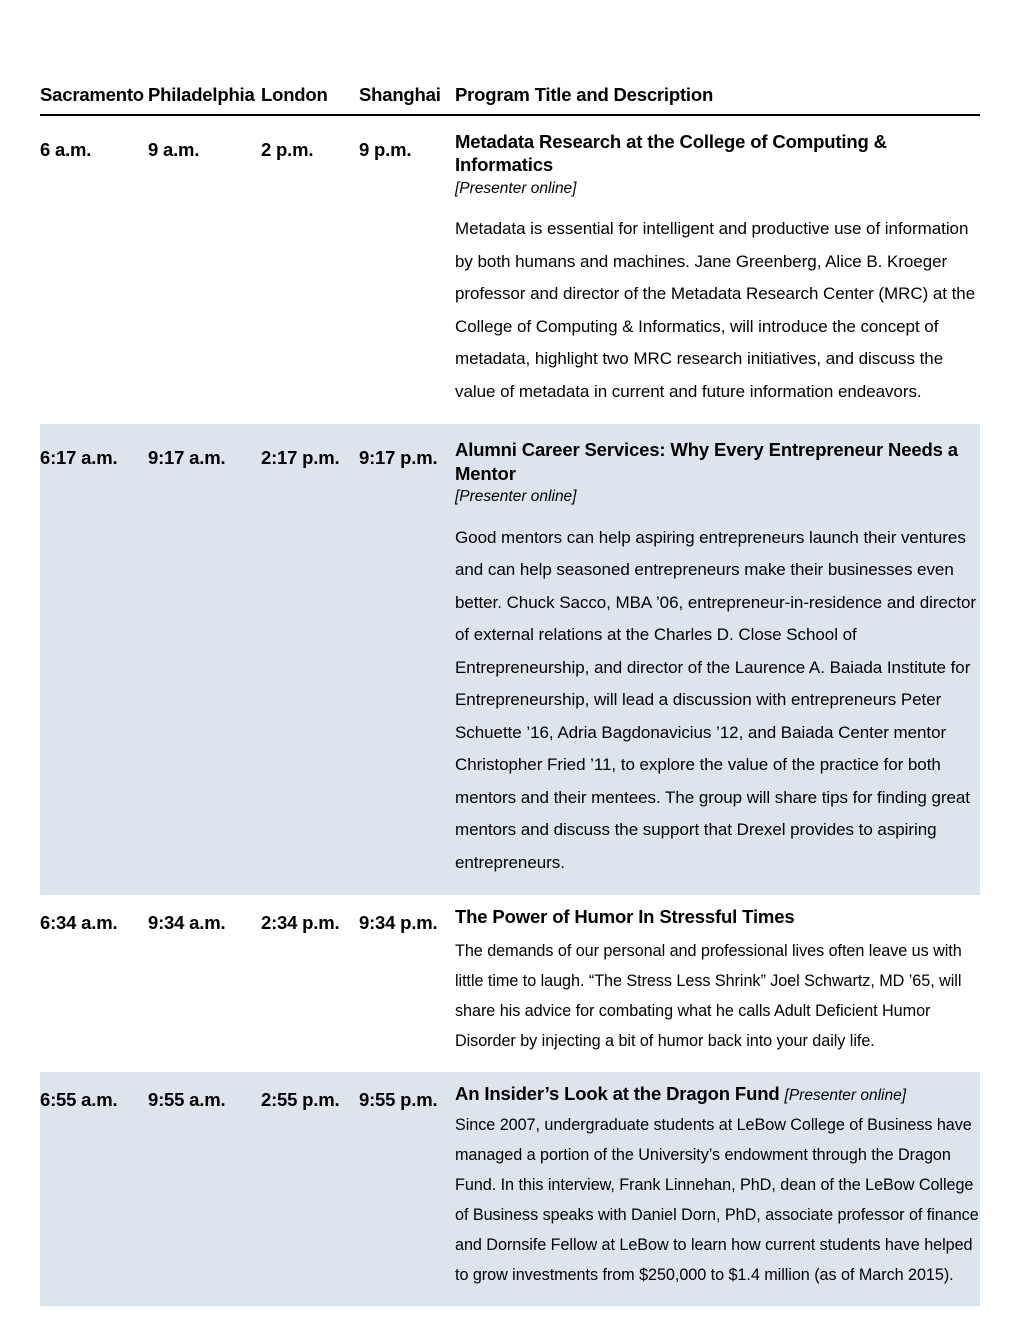  Describe the element at coordinates (66, 150) in the screenshot. I see `cell-time-sacramento: 6 a.m.` at that location.